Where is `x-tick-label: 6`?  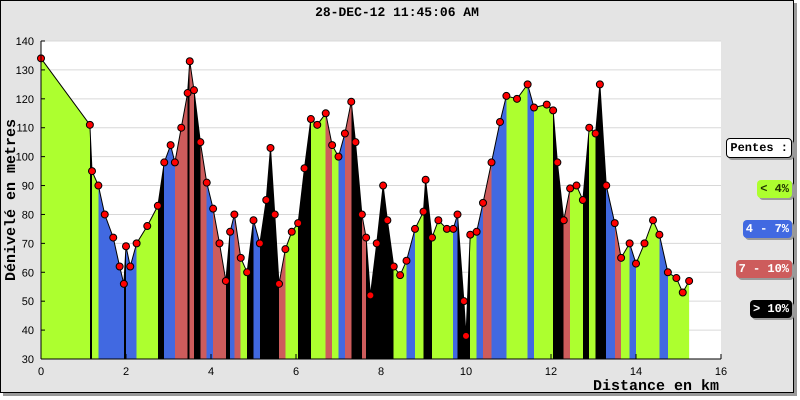 x-tick-label: 6 is located at coordinates (296, 372).